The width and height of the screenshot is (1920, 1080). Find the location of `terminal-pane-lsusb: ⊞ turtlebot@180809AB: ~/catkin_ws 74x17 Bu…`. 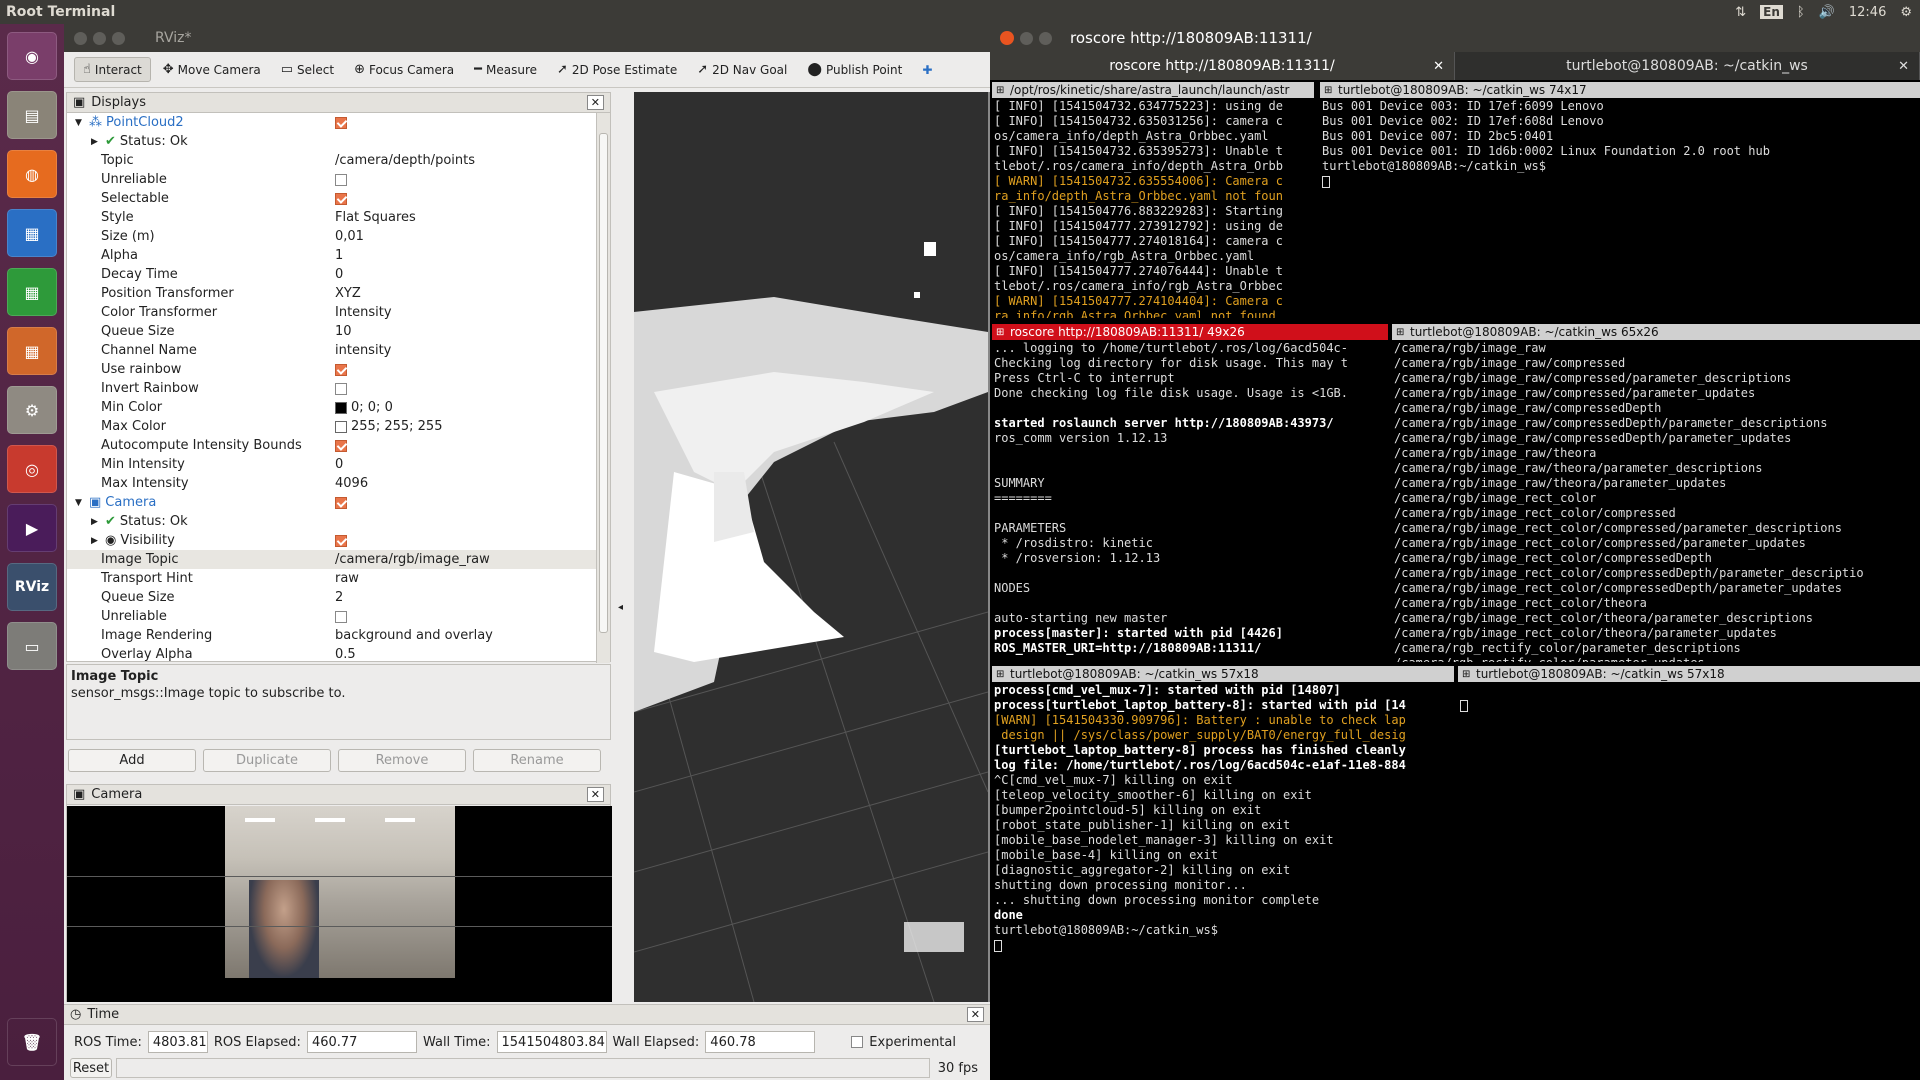

terminal-pane-lsusb: ⊞ turtlebot@180809AB: ~/catkin_ws 74x17 Bu… is located at coordinates (1620, 200).